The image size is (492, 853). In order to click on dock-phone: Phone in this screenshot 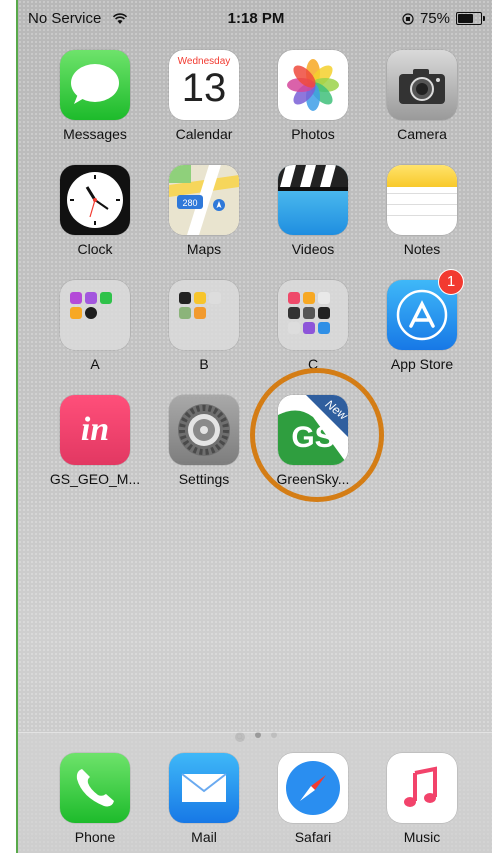, I will do `click(95, 803)`.